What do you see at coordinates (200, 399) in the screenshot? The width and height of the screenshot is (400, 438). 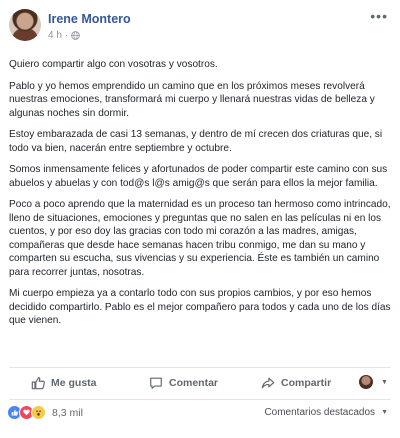 I see `divider` at bounding box center [200, 399].